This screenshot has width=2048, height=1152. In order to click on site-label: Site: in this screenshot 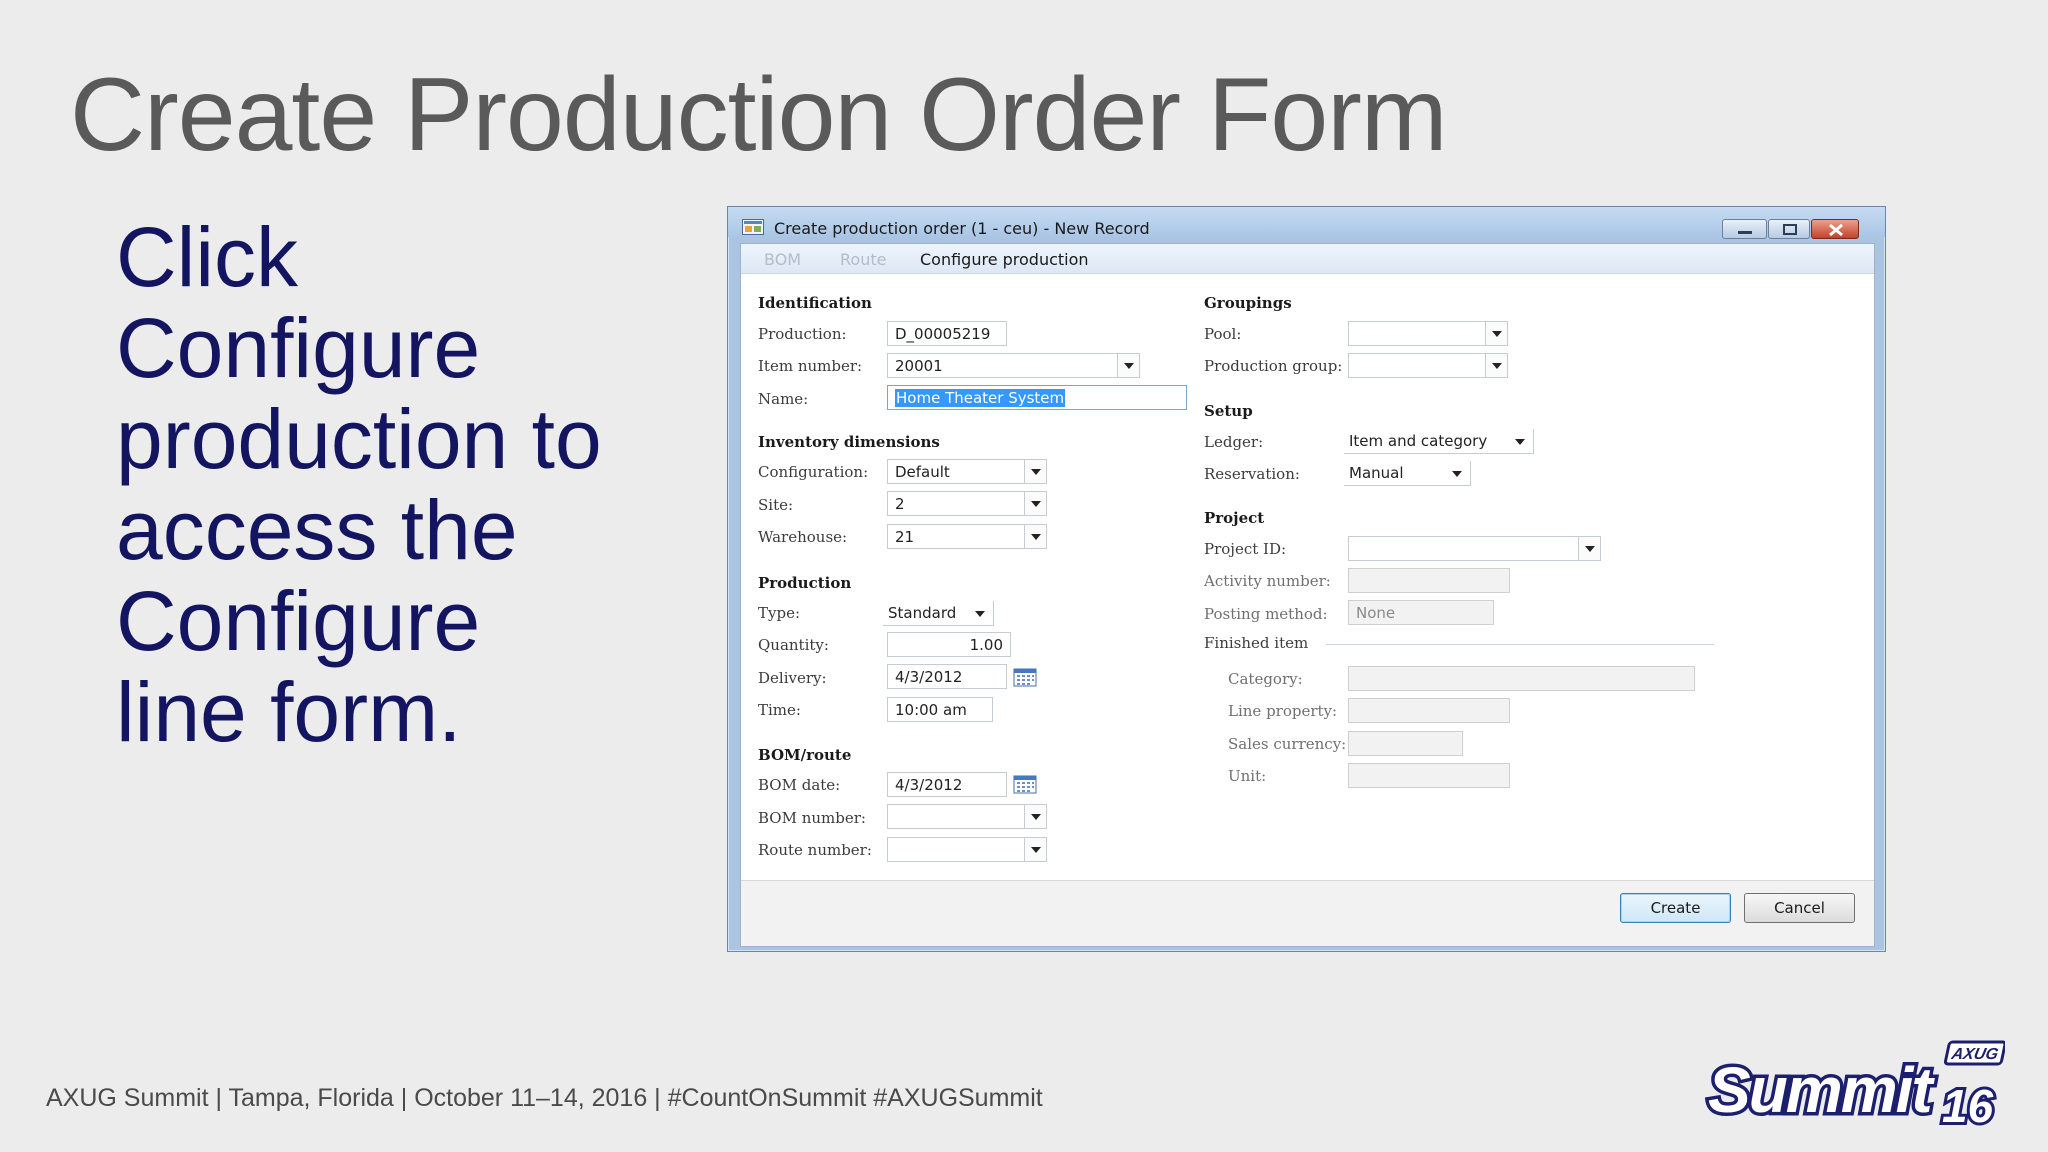, I will do `click(776, 505)`.